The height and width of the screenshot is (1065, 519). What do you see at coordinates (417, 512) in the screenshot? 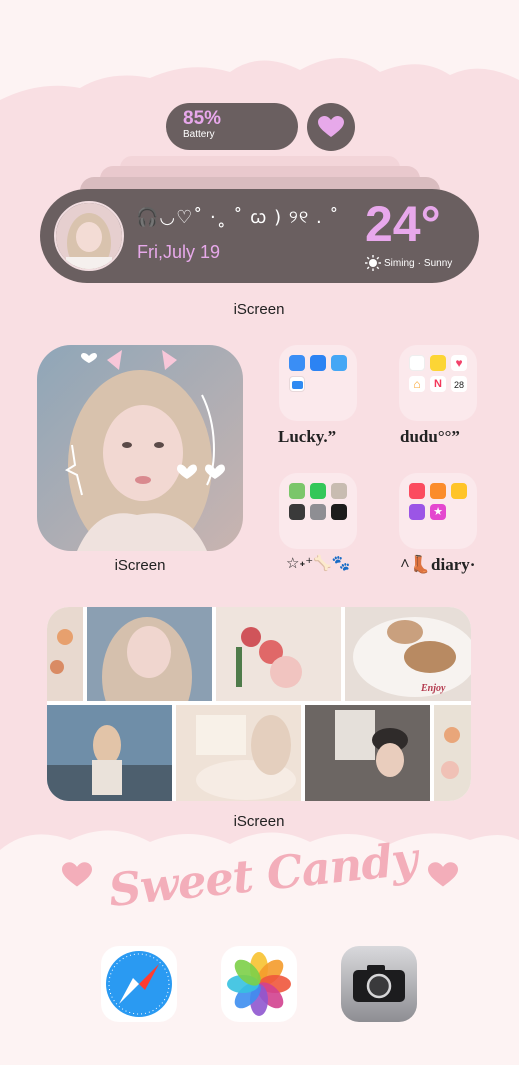
I see `podcasts-icon` at bounding box center [417, 512].